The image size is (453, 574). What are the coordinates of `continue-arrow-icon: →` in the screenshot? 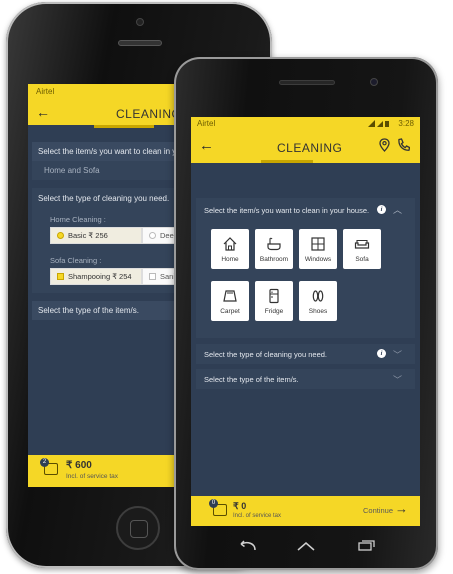 It's located at (401, 508).